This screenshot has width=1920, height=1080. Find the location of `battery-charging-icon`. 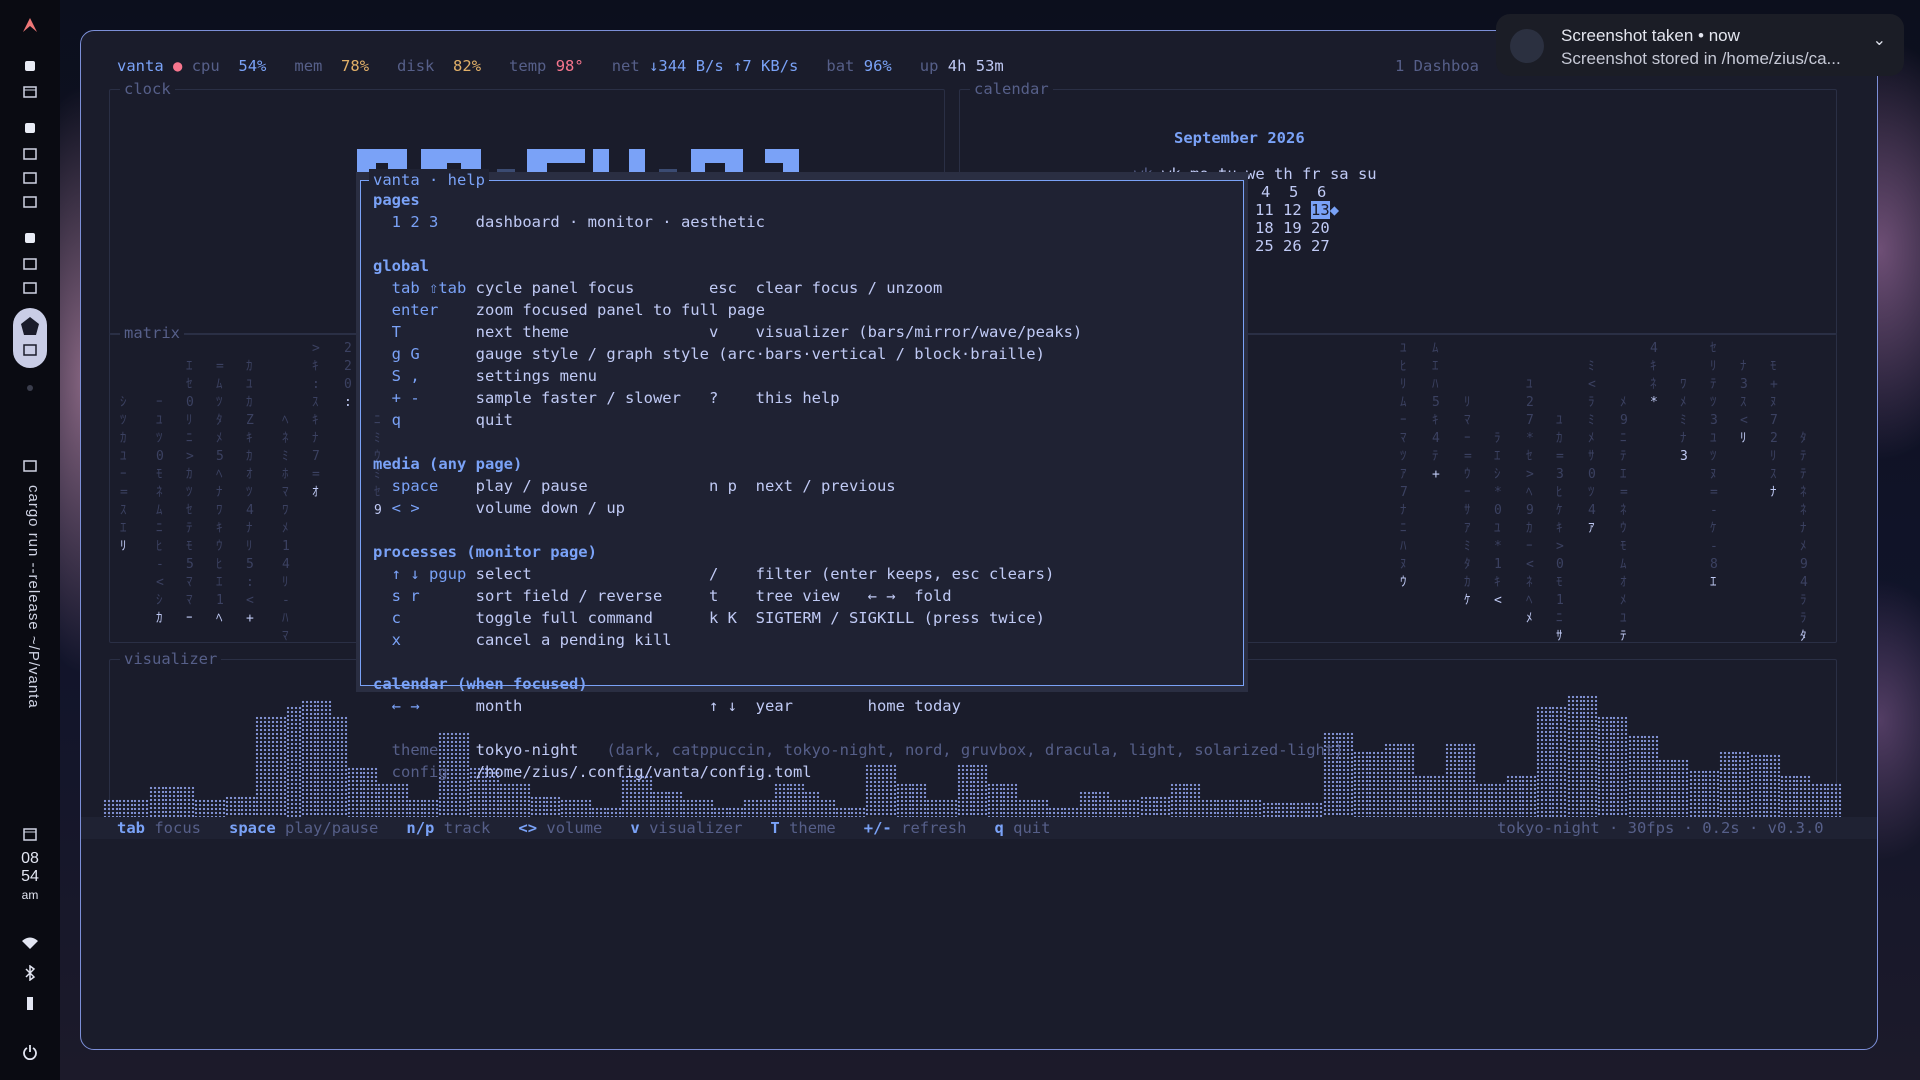

battery-charging-icon is located at coordinates (30, 1003).